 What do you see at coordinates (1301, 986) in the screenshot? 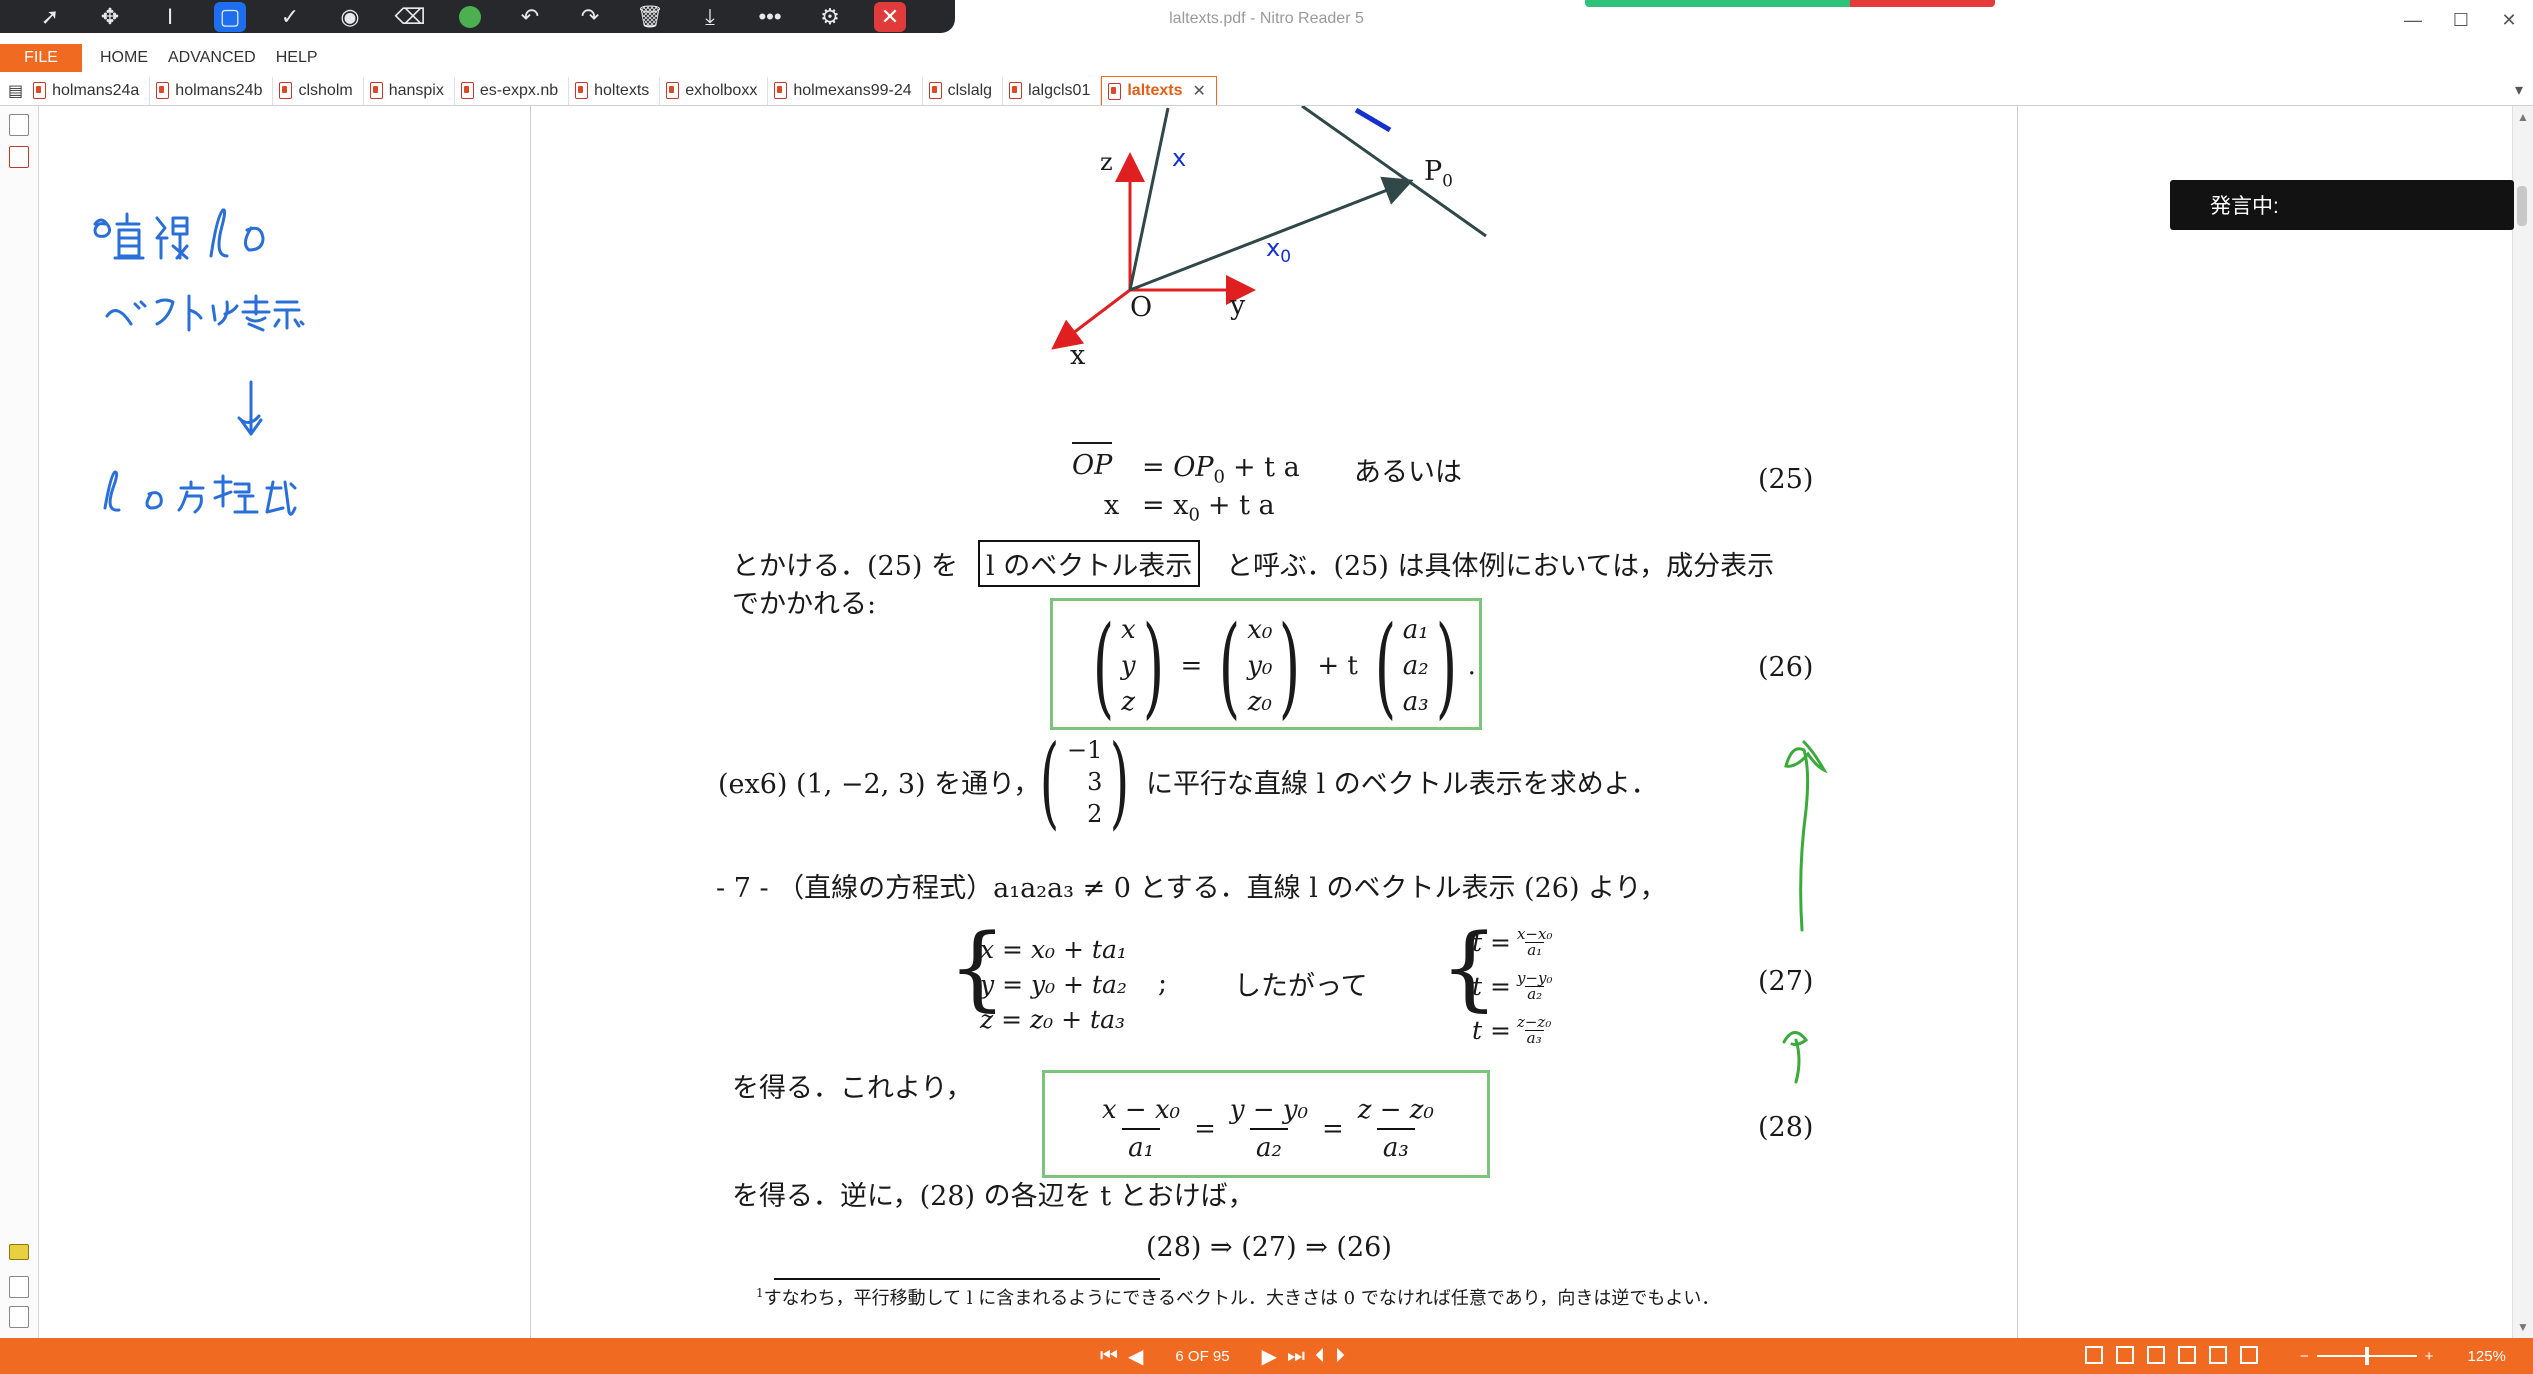
I see `eq27-therefore: したがって` at bounding box center [1301, 986].